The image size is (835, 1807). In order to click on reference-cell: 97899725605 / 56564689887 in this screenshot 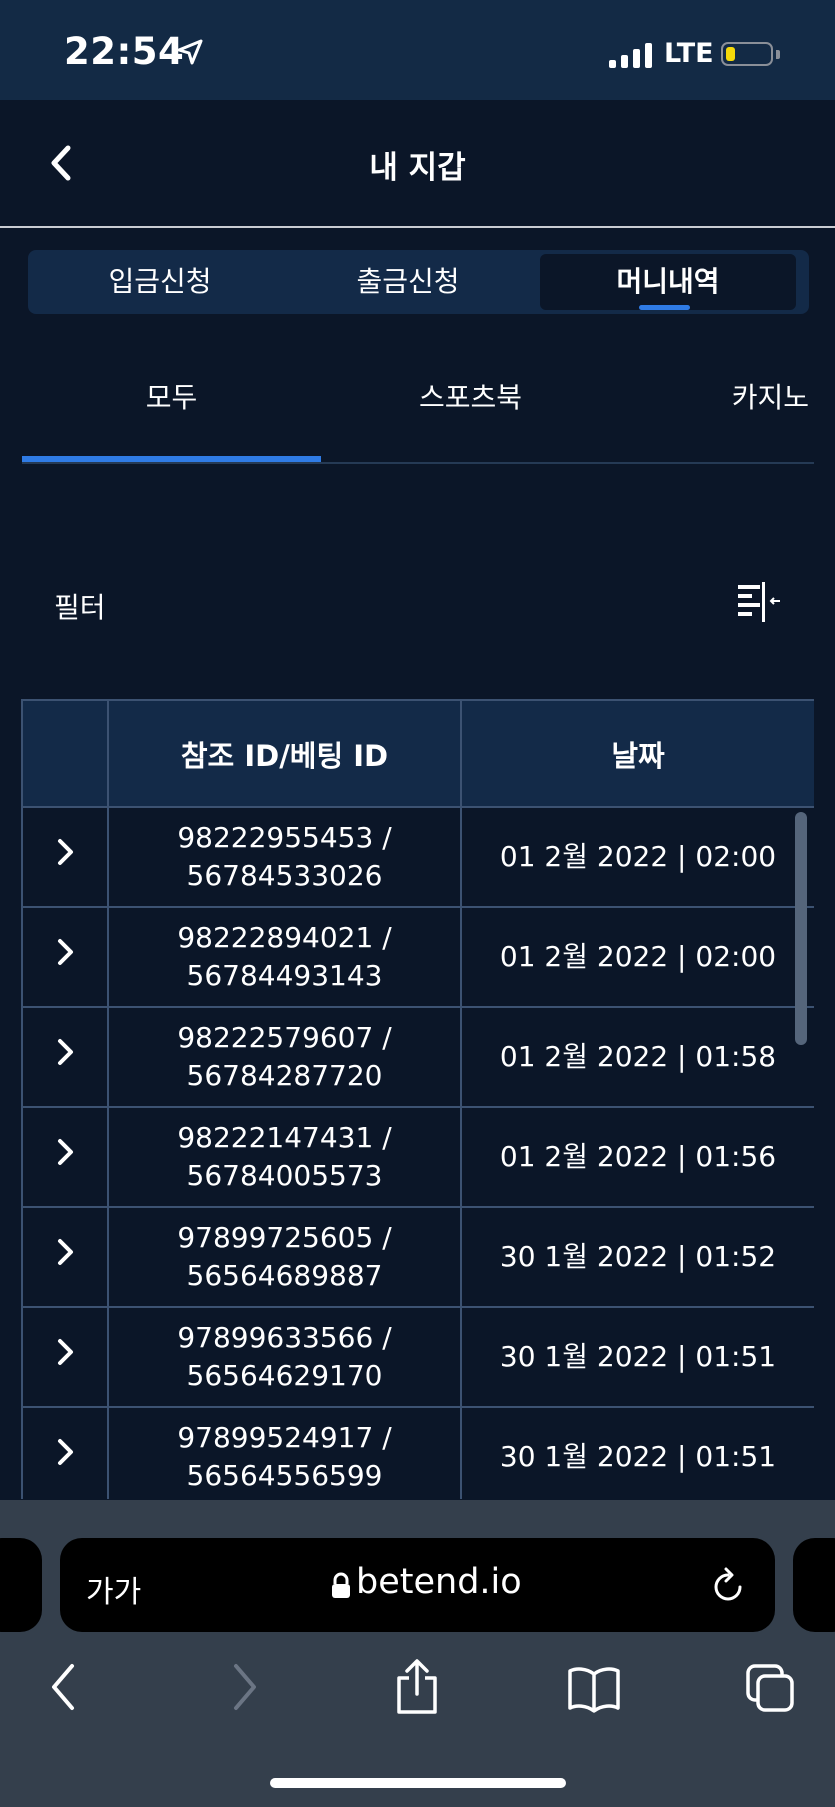, I will do `click(284, 1257)`.